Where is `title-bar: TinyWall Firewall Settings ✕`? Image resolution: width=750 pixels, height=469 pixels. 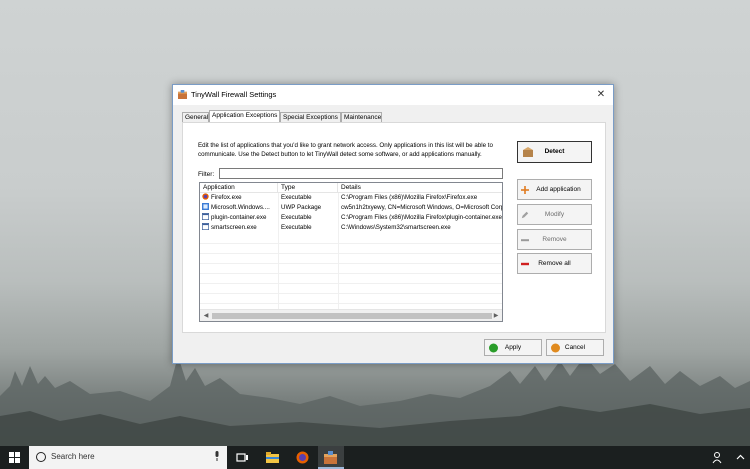 title-bar: TinyWall Firewall Settings ✕ is located at coordinates (393, 95).